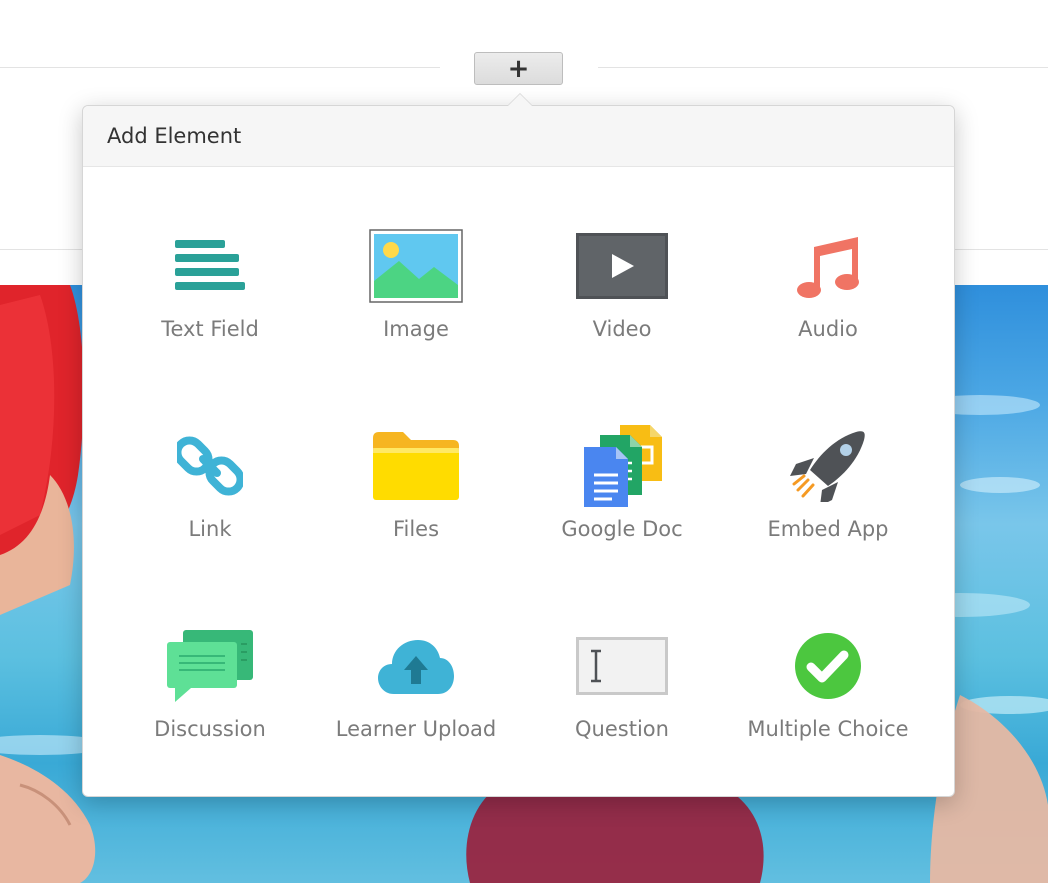 Image resolution: width=1048 pixels, height=883 pixels. I want to click on element-label: Google Doc, so click(622, 529).